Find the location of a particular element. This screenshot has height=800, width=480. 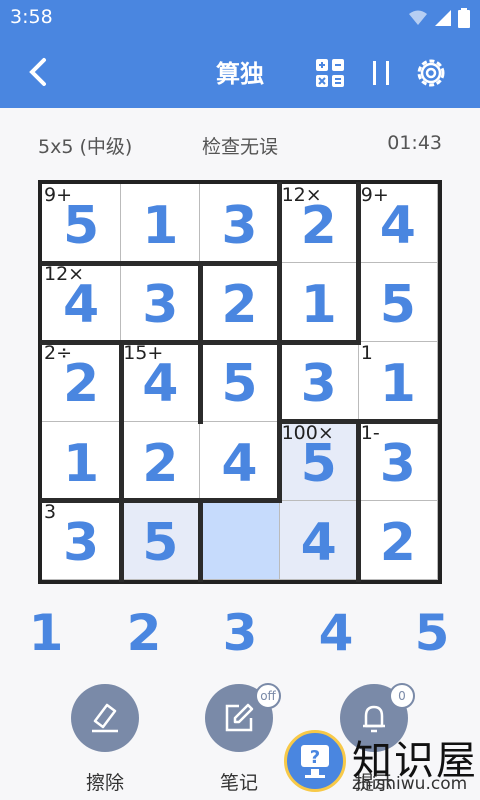

grid-cell-r1c2: 2 is located at coordinates (240, 303).